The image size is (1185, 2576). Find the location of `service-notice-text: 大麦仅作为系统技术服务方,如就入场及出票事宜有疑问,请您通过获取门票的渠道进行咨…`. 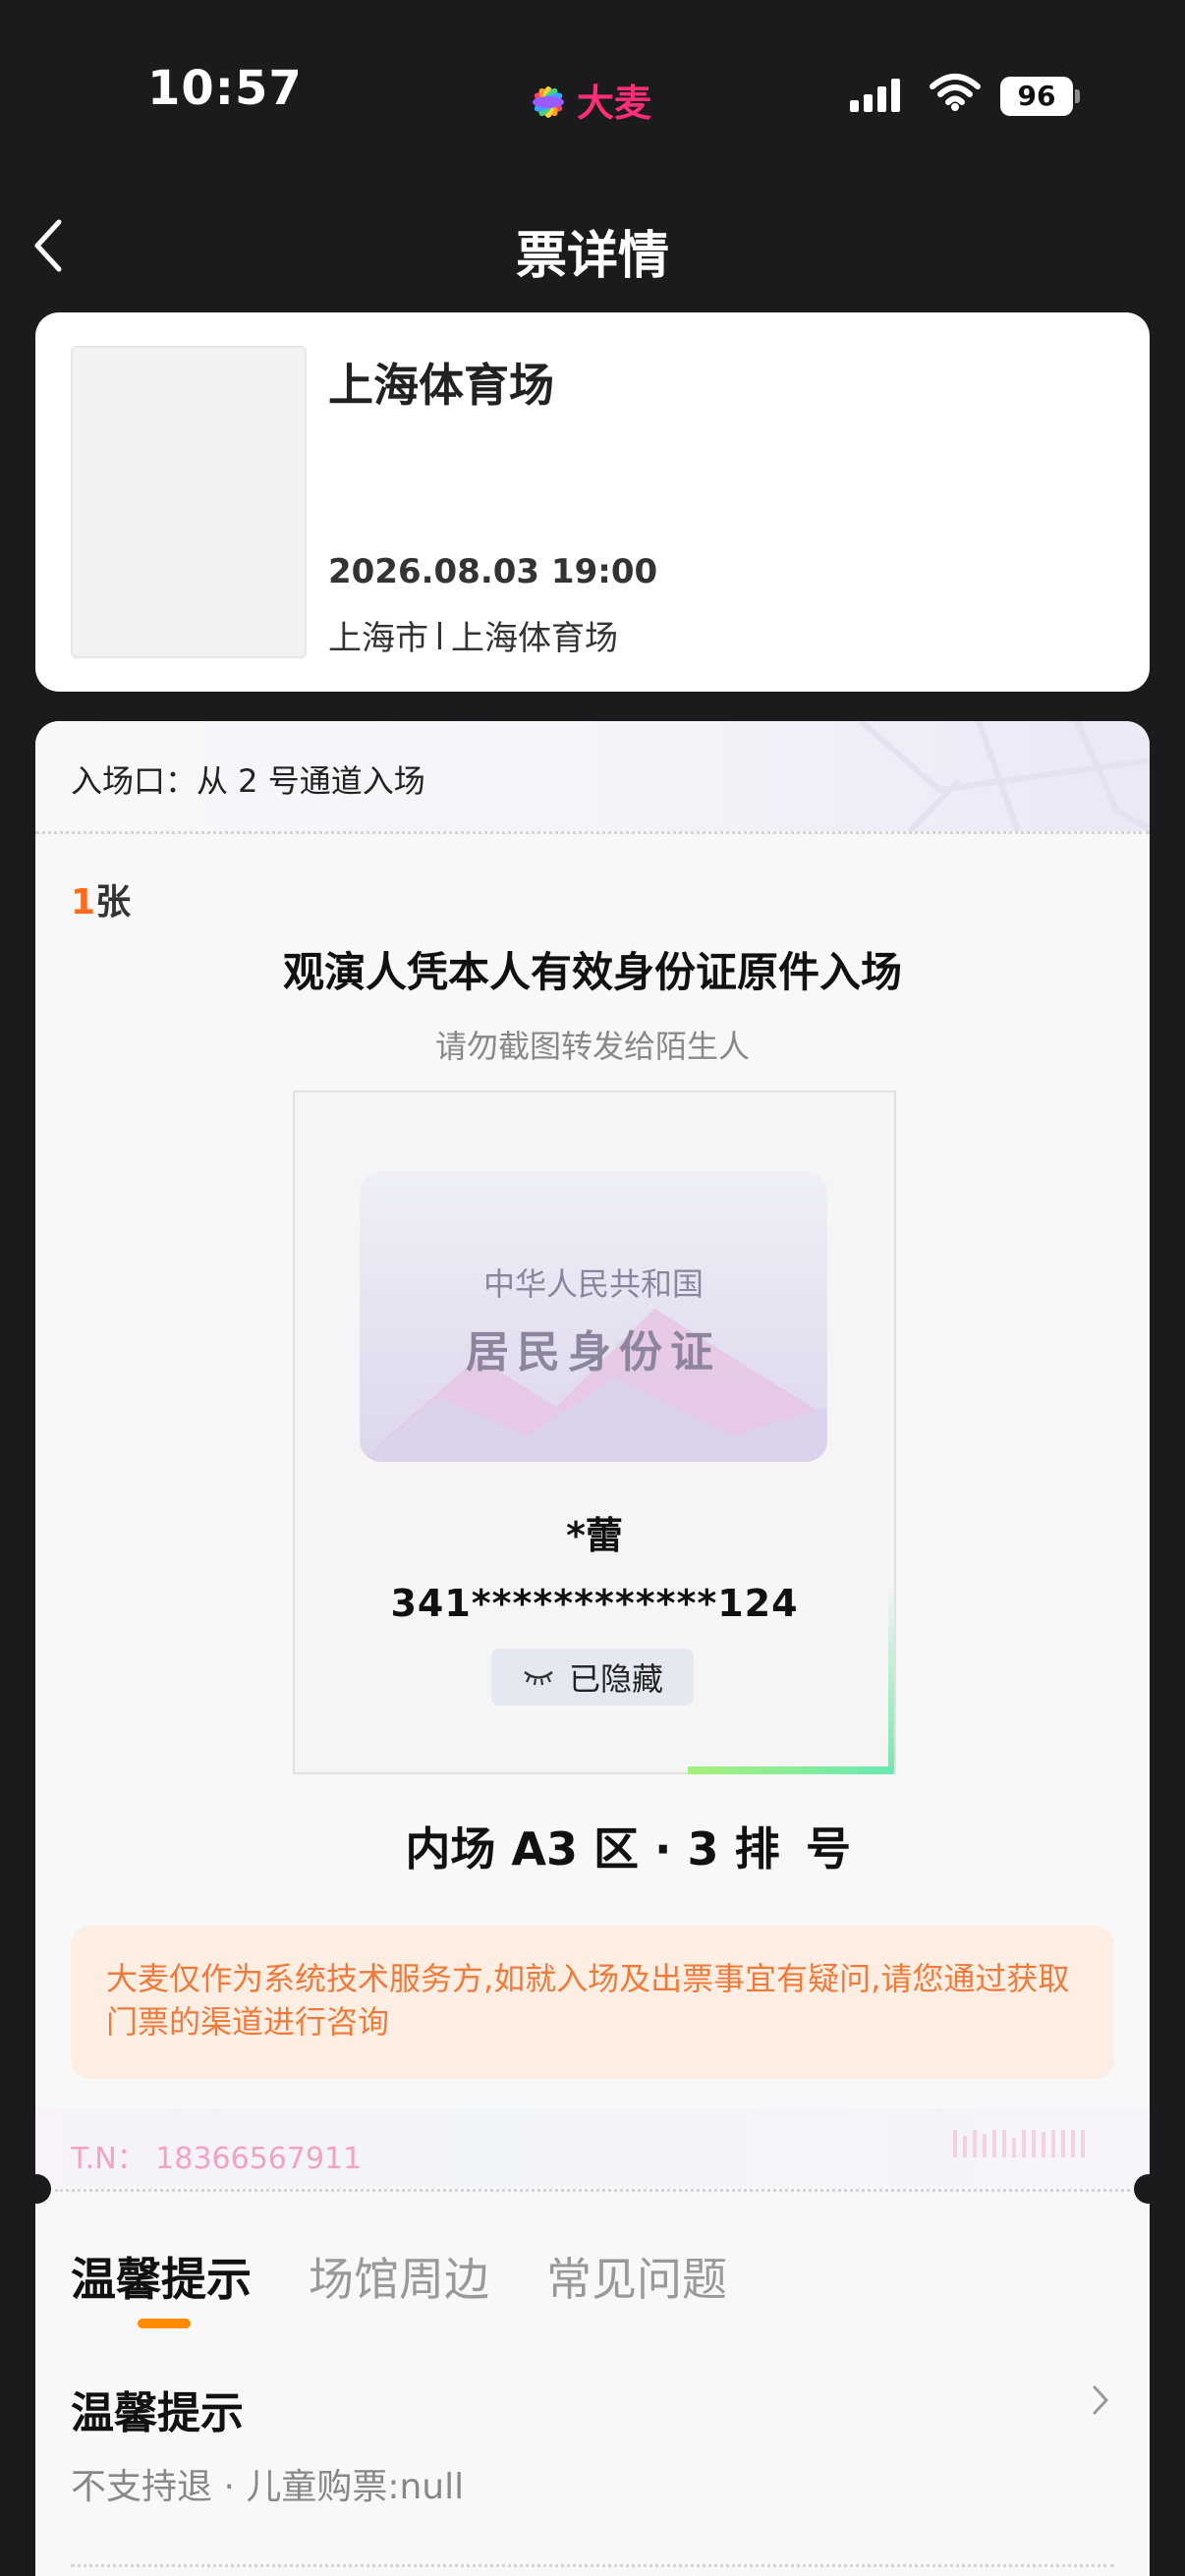

service-notice-text: 大麦仅作为系统技术服务方,如就入场及出票事宜有疑问,请您通过获取门票的渠道进行咨… is located at coordinates (588, 2000).